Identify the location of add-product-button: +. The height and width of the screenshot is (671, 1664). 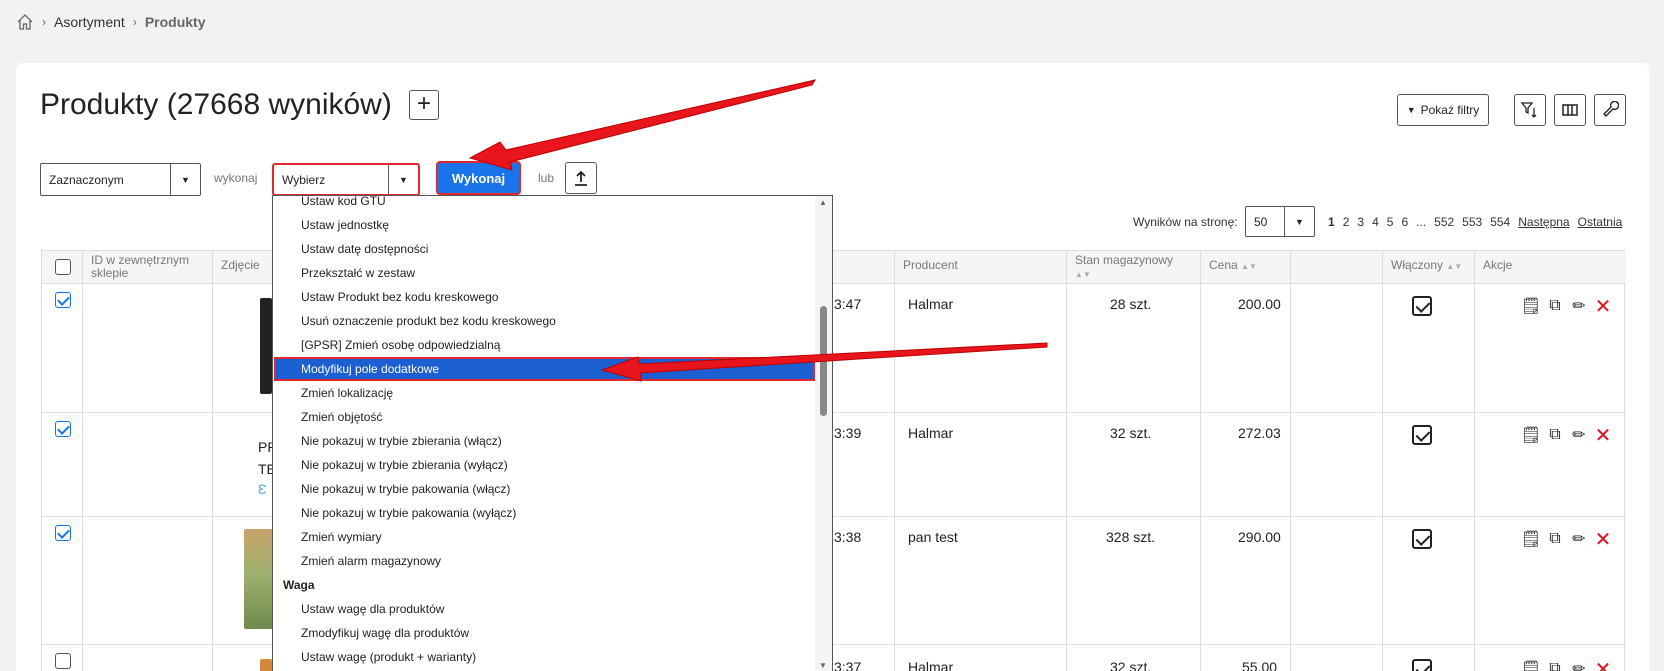
(424, 105).